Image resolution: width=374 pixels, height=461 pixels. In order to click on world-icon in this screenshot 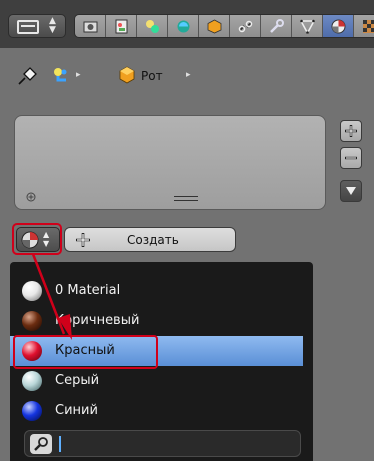, I will do `click(152, 26)`.